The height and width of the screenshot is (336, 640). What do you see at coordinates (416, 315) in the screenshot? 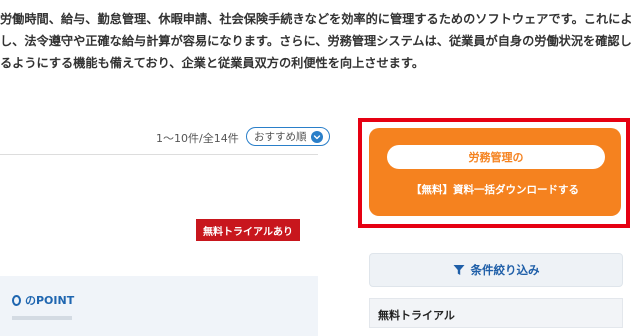
I see `filter-panel-title: 無料トライアル` at bounding box center [416, 315].